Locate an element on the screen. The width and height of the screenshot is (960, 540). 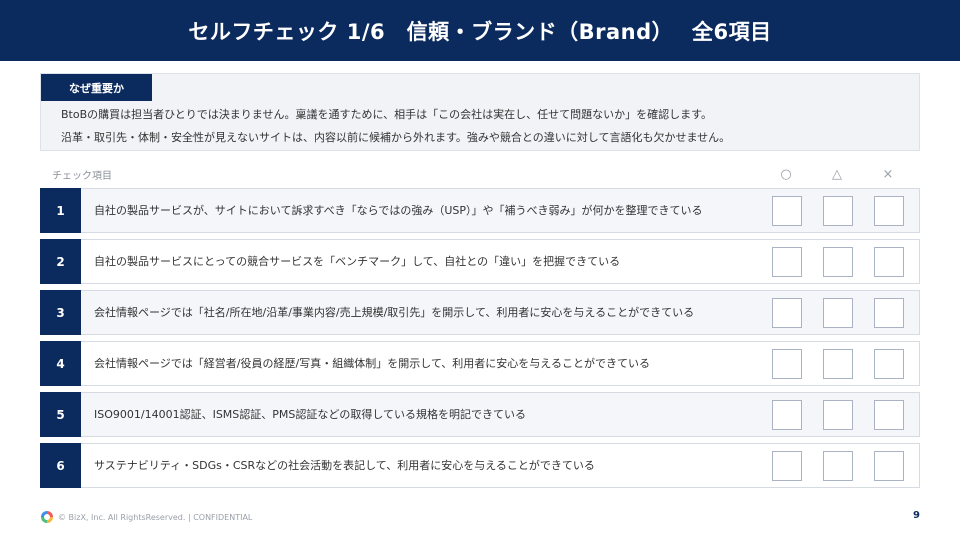
item-number: 1 is located at coordinates (60, 210).